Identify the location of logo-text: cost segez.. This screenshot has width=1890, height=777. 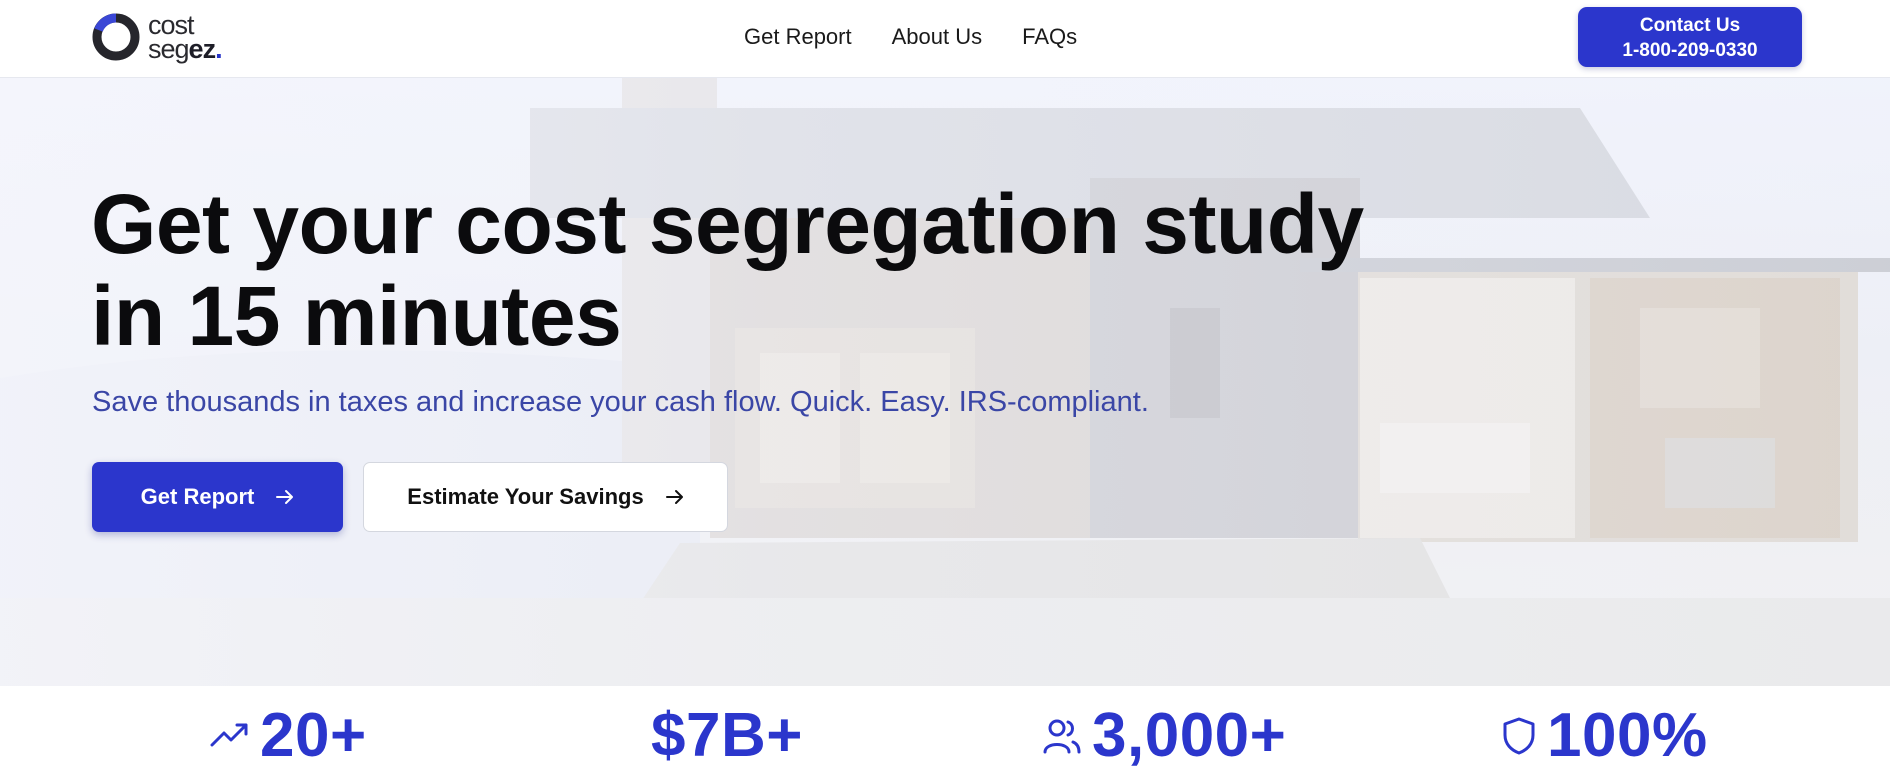
(185, 38).